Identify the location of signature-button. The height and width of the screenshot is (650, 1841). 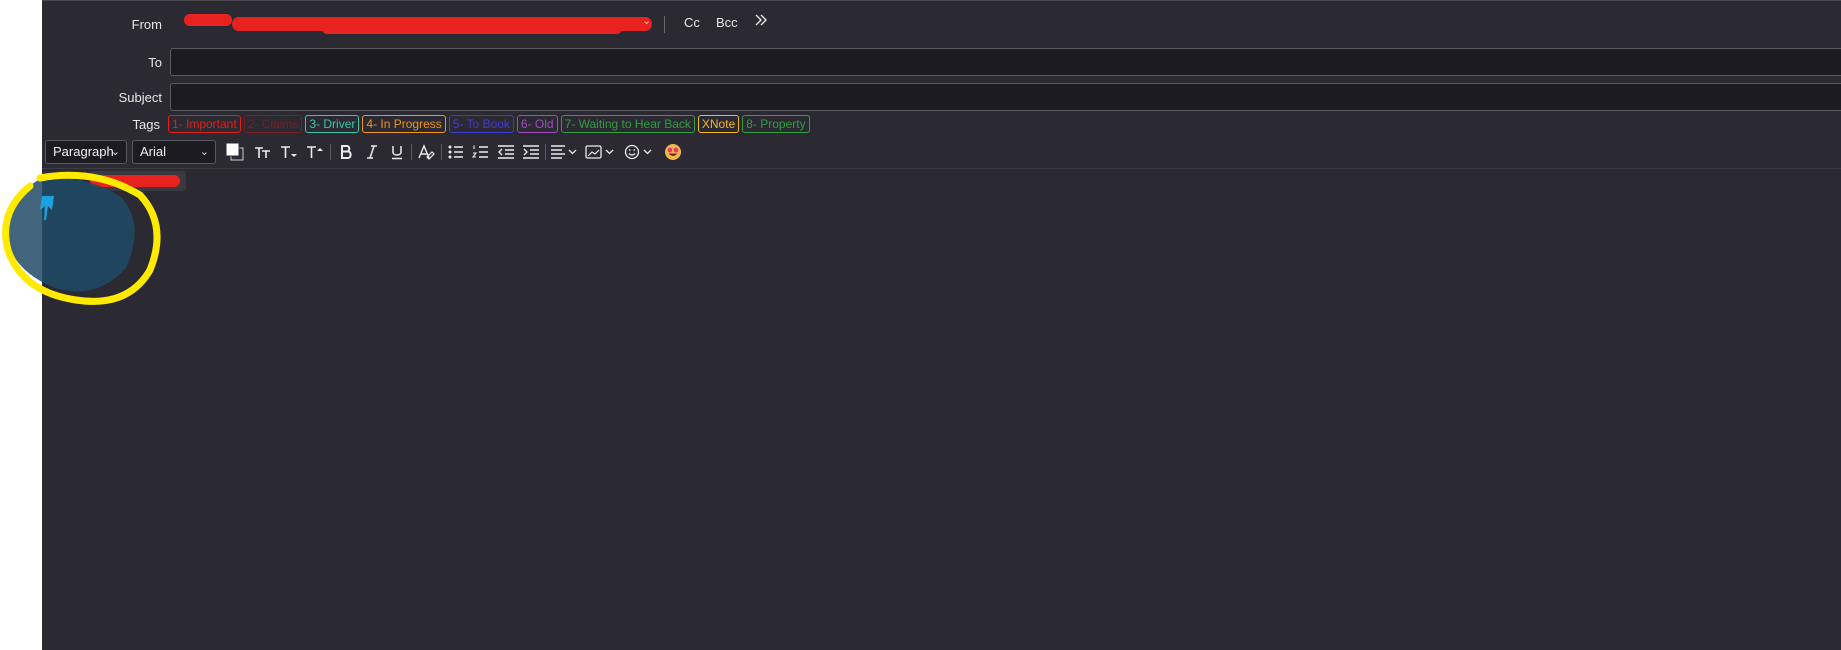
(138, 181).